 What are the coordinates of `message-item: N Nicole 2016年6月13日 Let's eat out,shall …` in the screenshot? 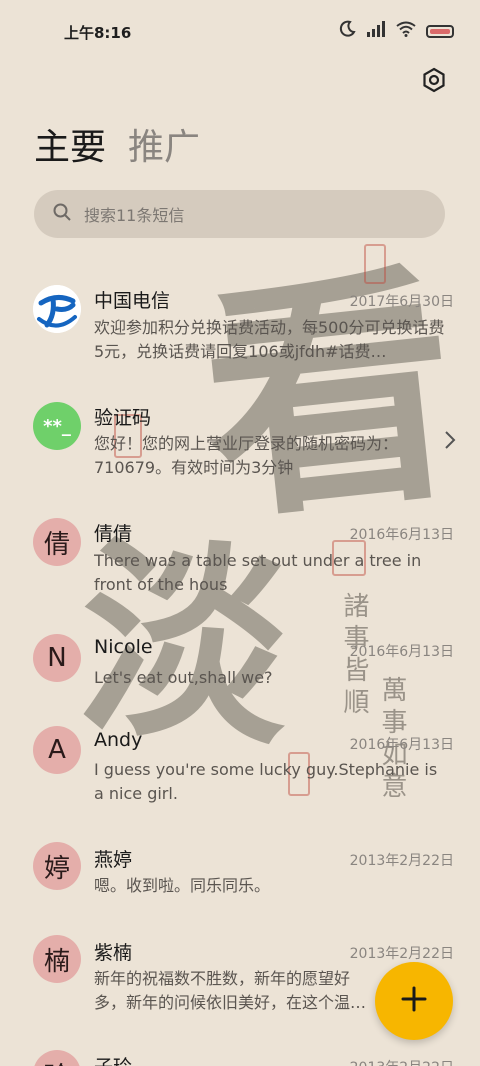 It's located at (240, 672).